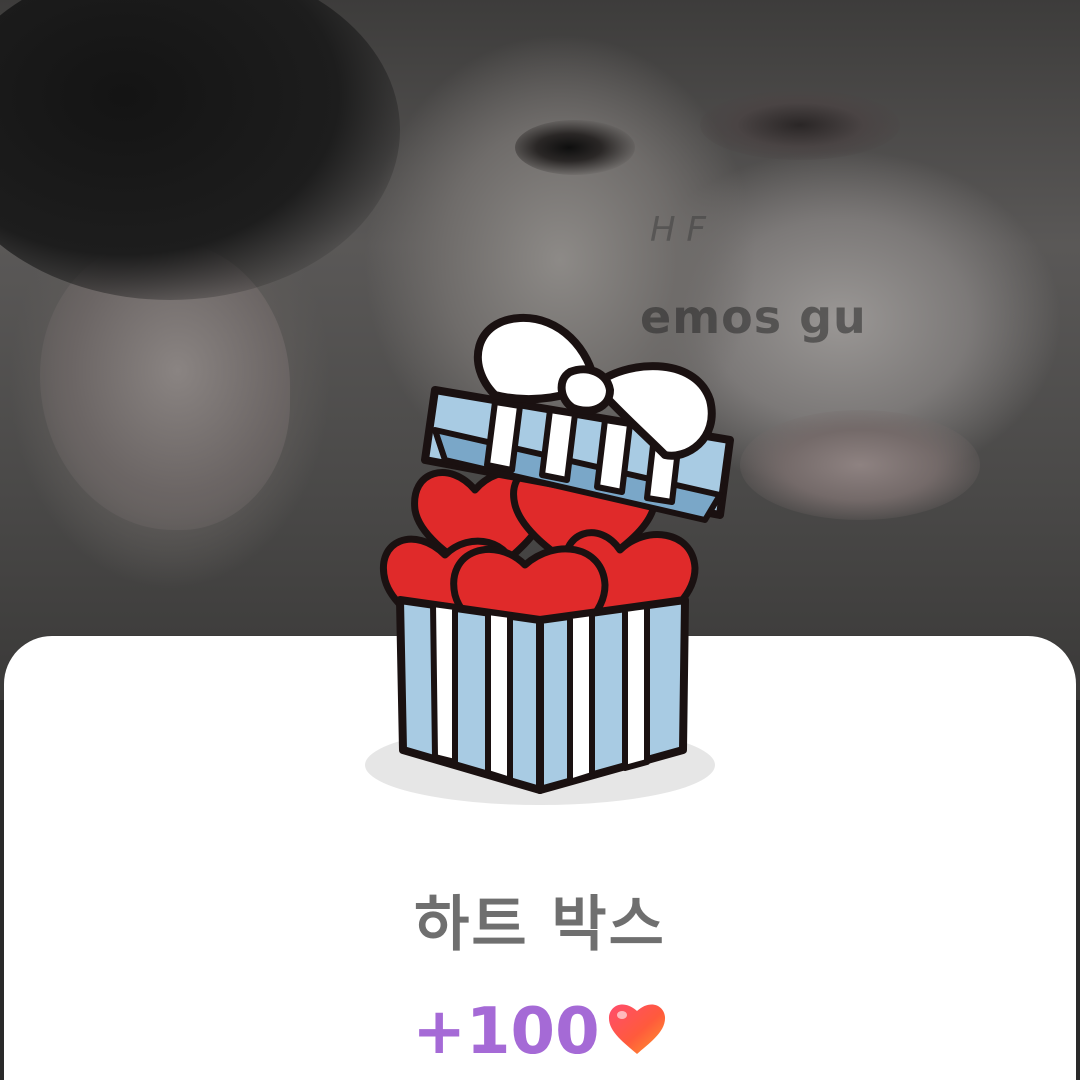  What do you see at coordinates (575, 147) in the screenshot?
I see `background-eye` at bounding box center [575, 147].